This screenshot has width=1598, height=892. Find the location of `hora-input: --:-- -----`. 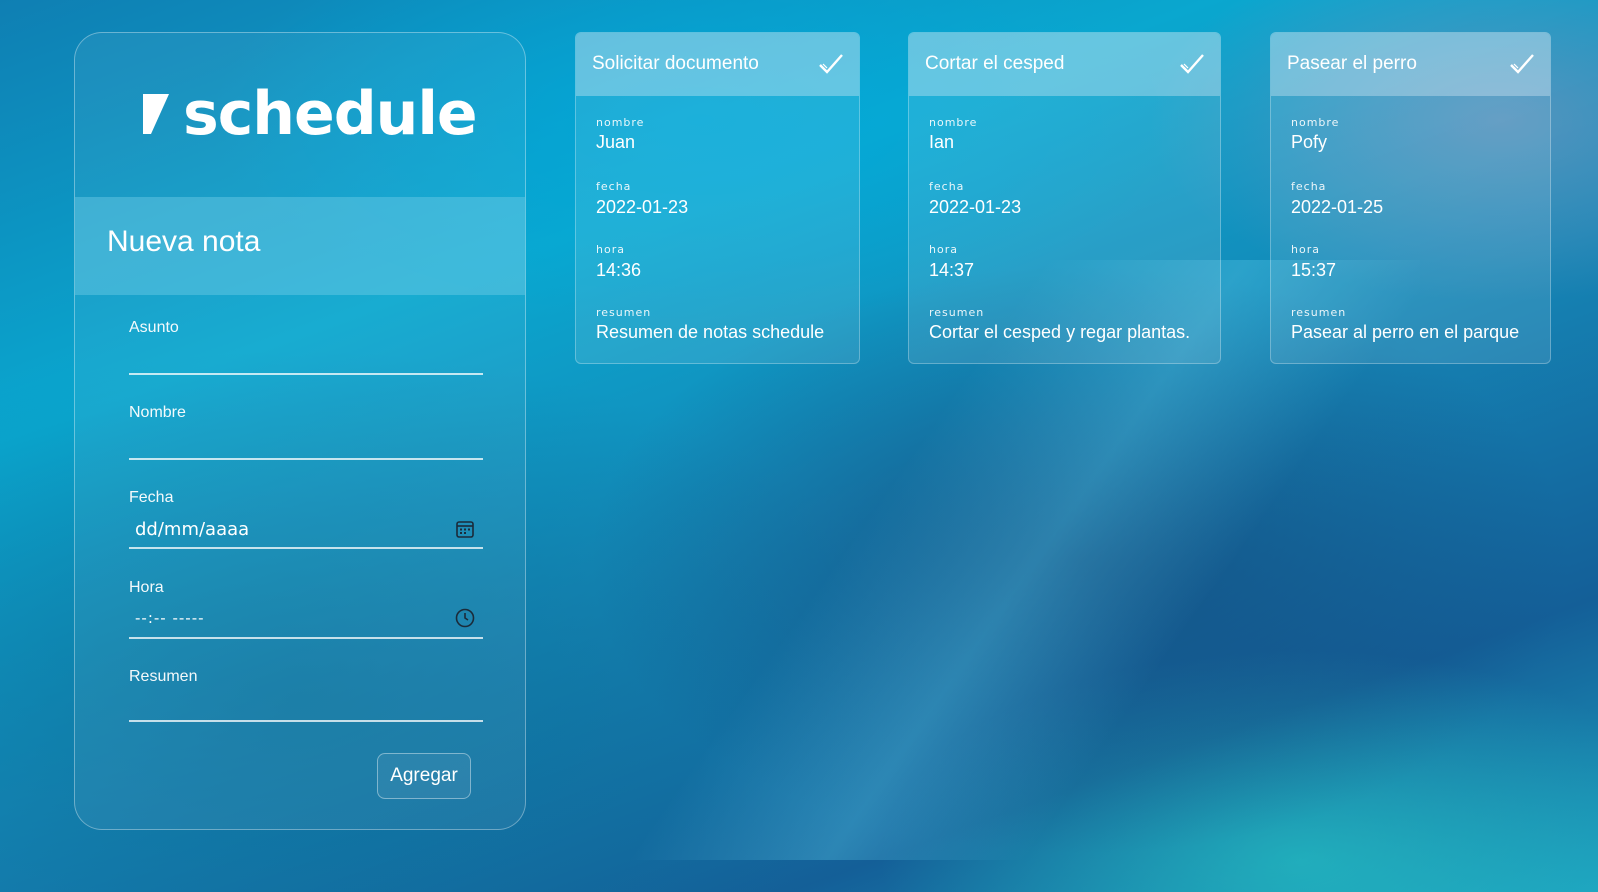

hora-input: --:-- ----- is located at coordinates (170, 618).